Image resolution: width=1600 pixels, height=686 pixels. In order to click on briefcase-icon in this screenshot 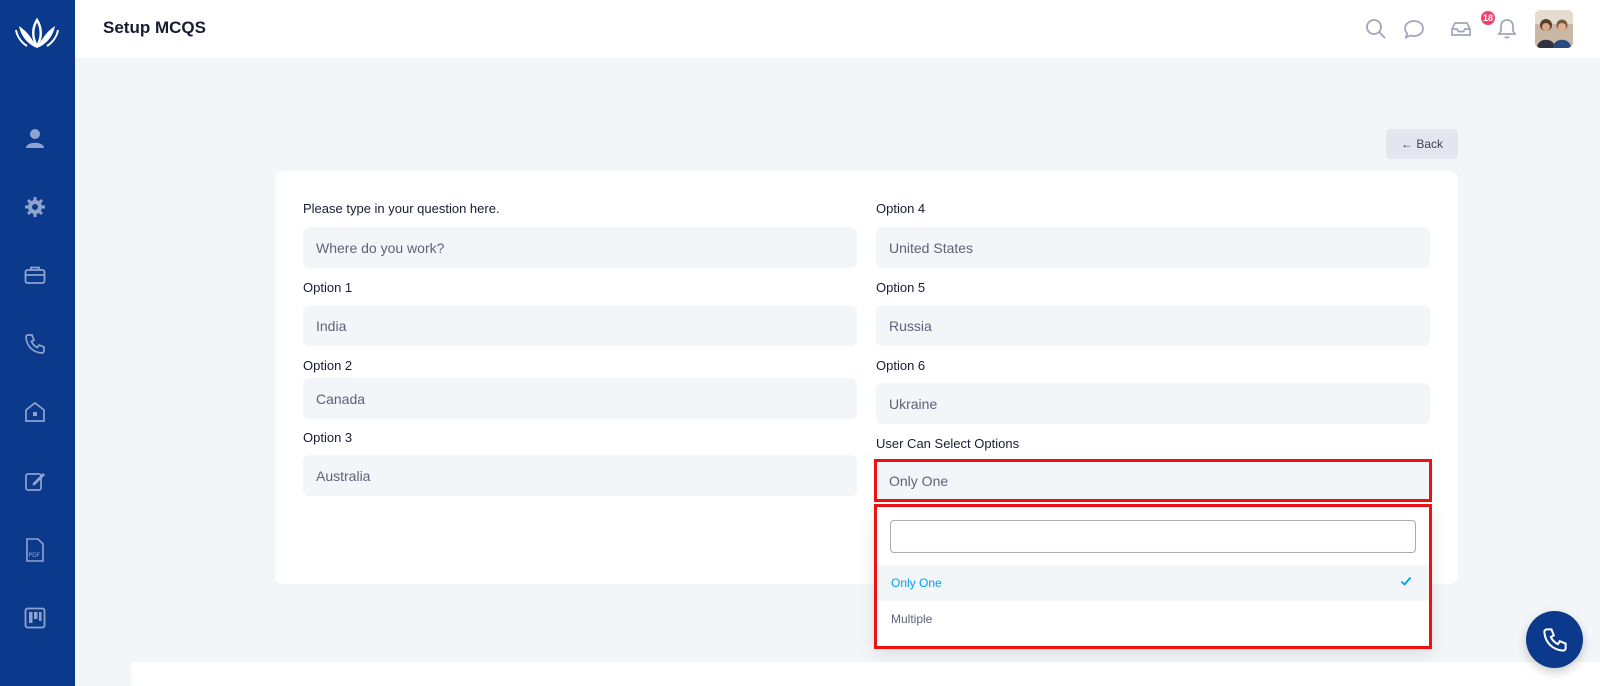, I will do `click(35, 275)`.